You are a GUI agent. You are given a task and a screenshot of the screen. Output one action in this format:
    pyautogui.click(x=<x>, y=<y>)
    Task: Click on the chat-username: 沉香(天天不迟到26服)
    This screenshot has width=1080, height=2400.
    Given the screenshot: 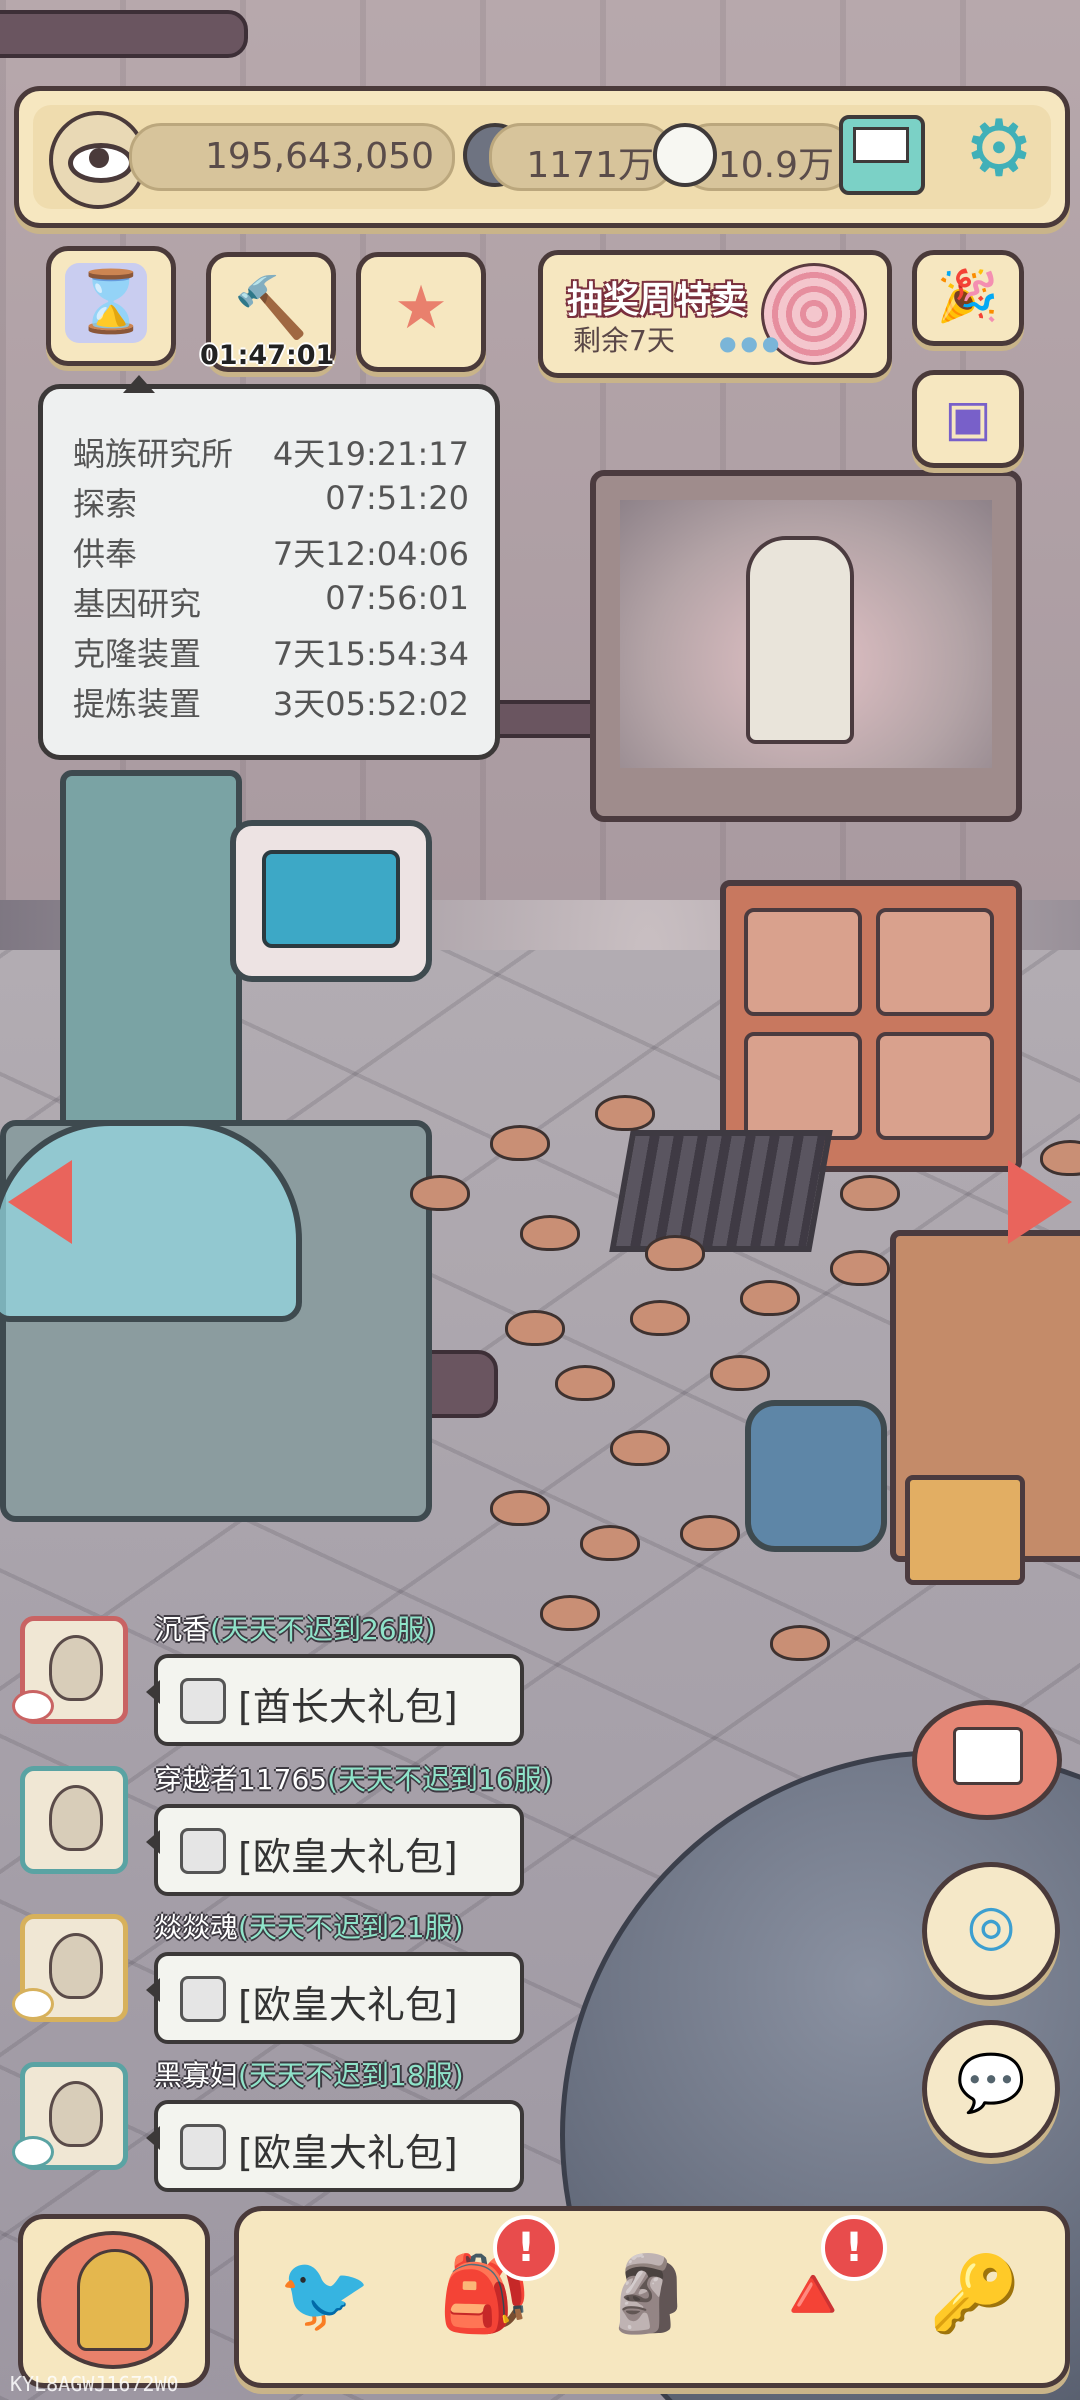 What is the action you would take?
    pyautogui.click(x=295, y=1628)
    